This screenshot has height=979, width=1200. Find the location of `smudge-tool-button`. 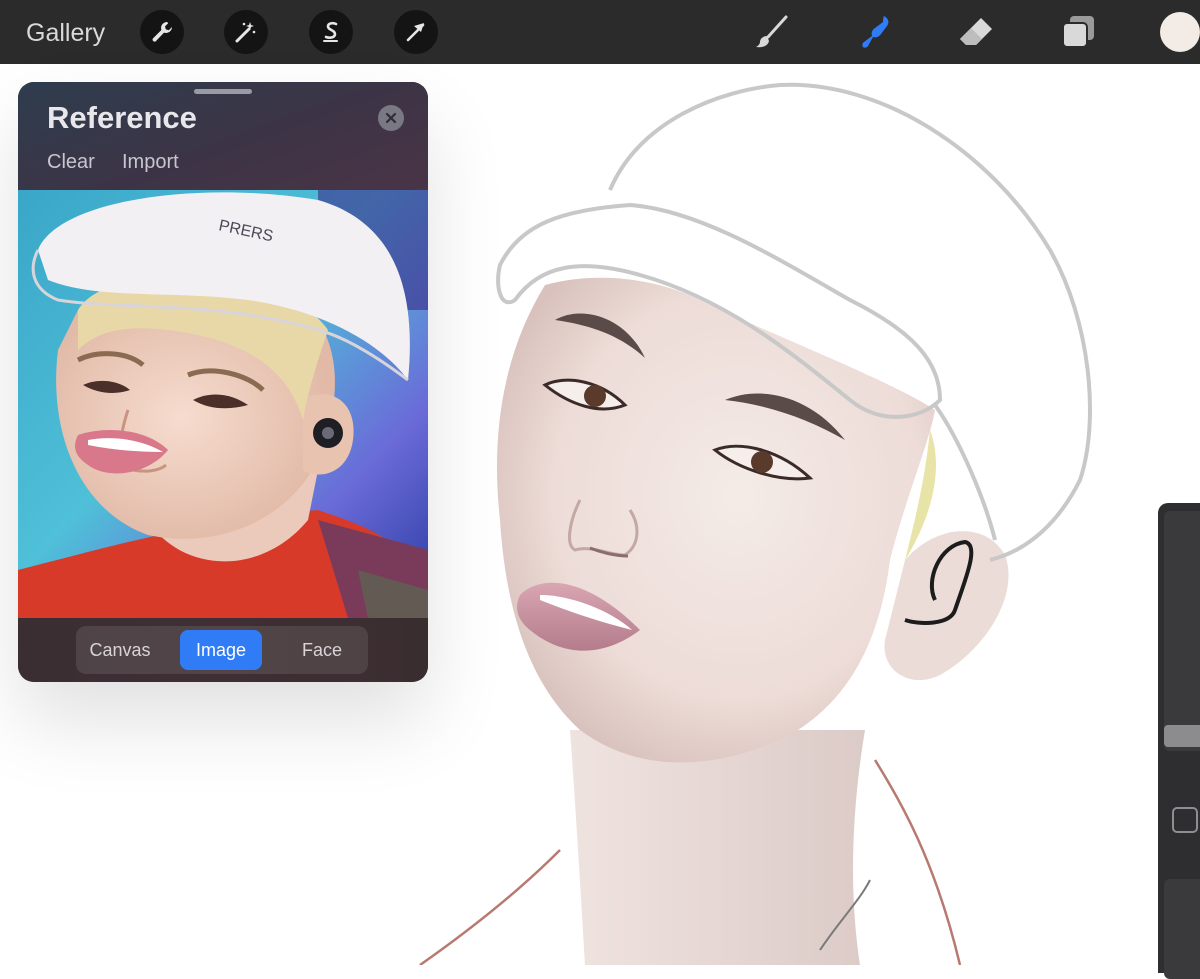

smudge-tool-button is located at coordinates (874, 32).